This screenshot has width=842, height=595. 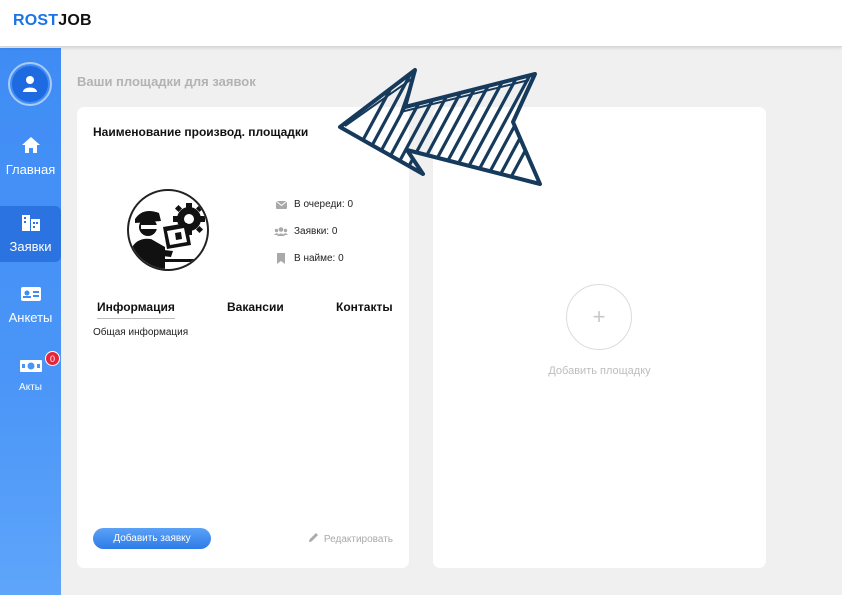 I want to click on edit-label: Редактировать, so click(x=358, y=539).